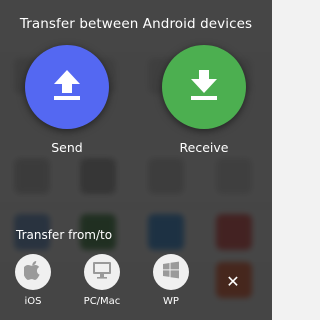  I want to click on windows-icon, so click(171, 272).